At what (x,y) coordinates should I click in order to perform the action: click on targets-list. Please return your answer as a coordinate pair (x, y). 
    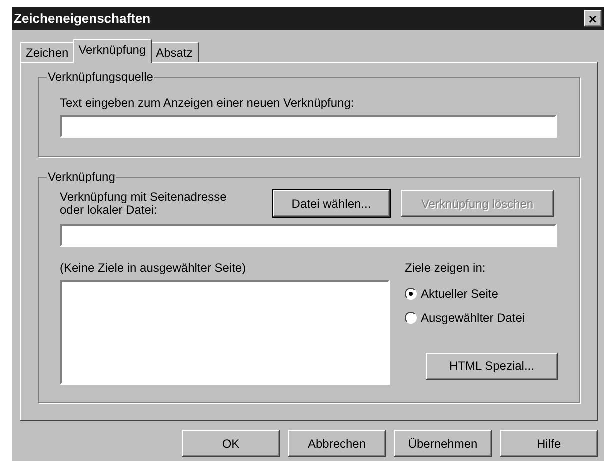
    Looking at the image, I should click on (225, 332).